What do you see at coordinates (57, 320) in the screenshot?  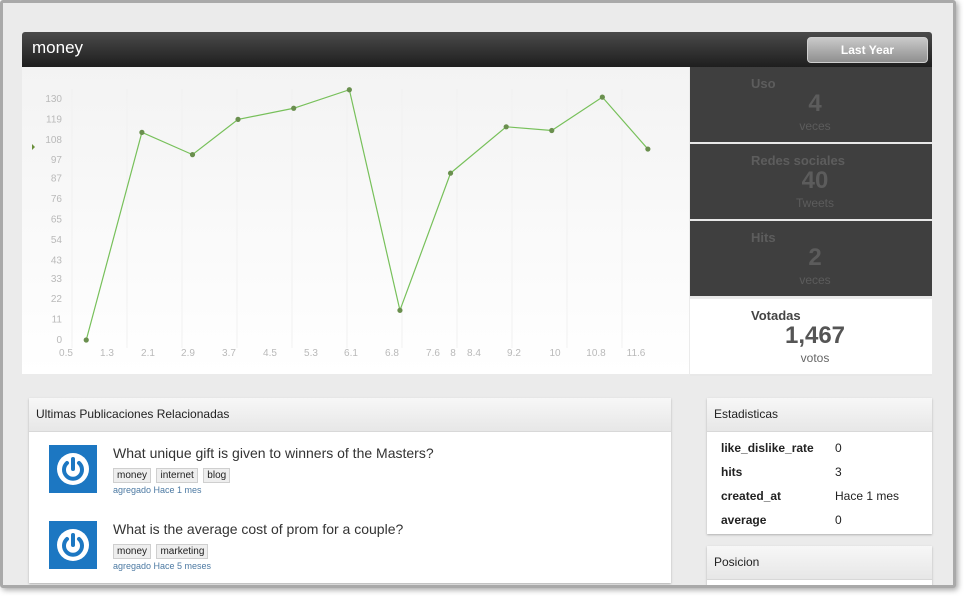 I see `y-tick-label: 11` at bounding box center [57, 320].